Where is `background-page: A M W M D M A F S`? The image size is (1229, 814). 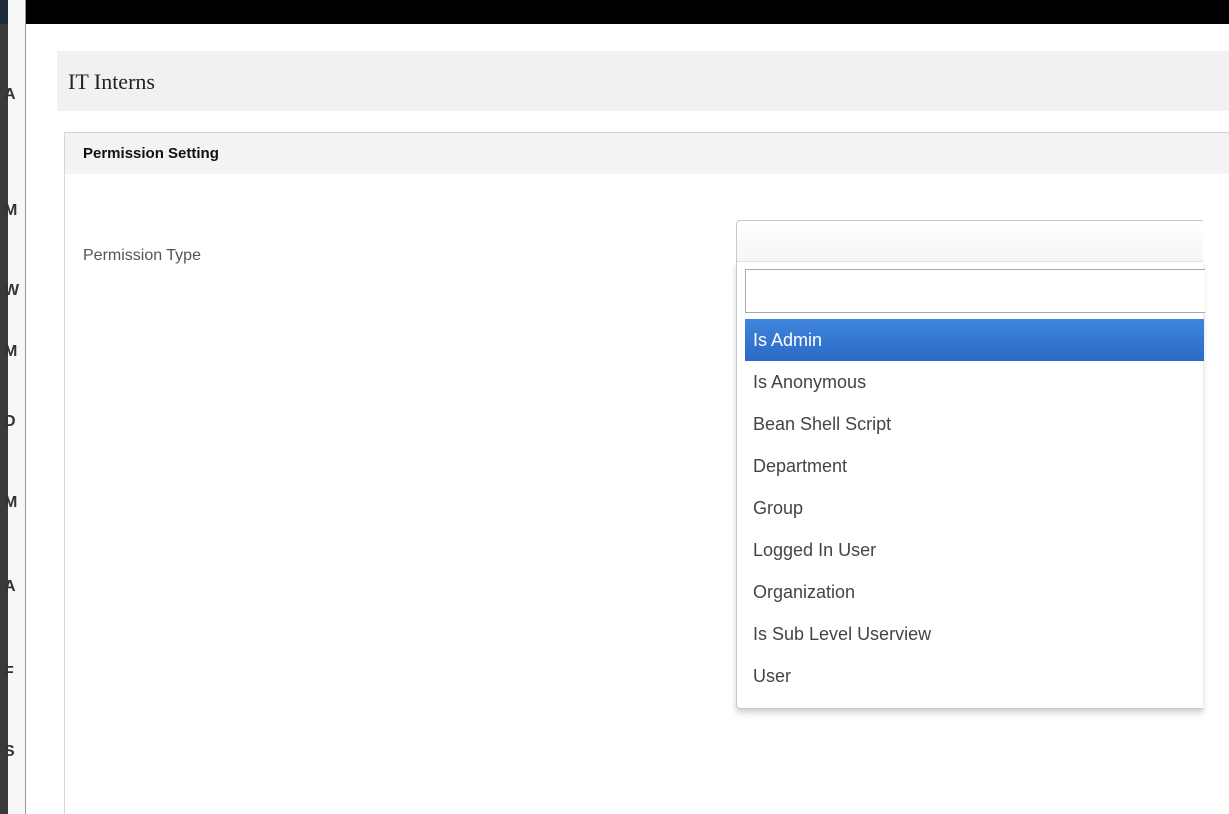
background-page: A M W M D M A F S is located at coordinates (13, 407).